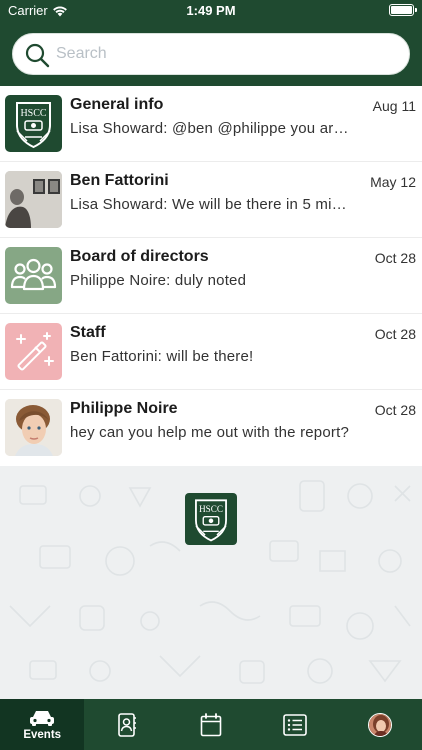 The image size is (422, 750). I want to click on chat-preview: Philippe Noire: duly noted, so click(158, 280).